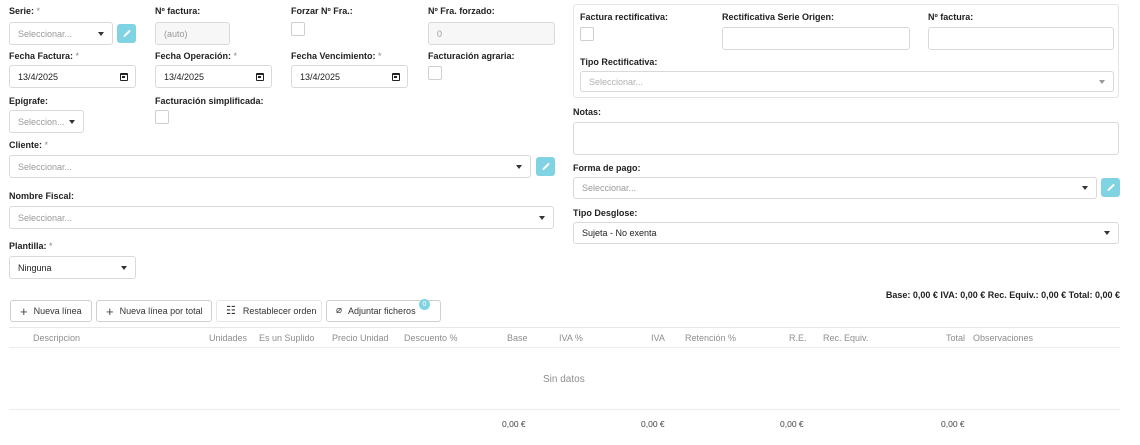 This screenshot has height=445, width=1140. What do you see at coordinates (424, 304) in the screenshot?
I see `attachments-count-badge: 0` at bounding box center [424, 304].